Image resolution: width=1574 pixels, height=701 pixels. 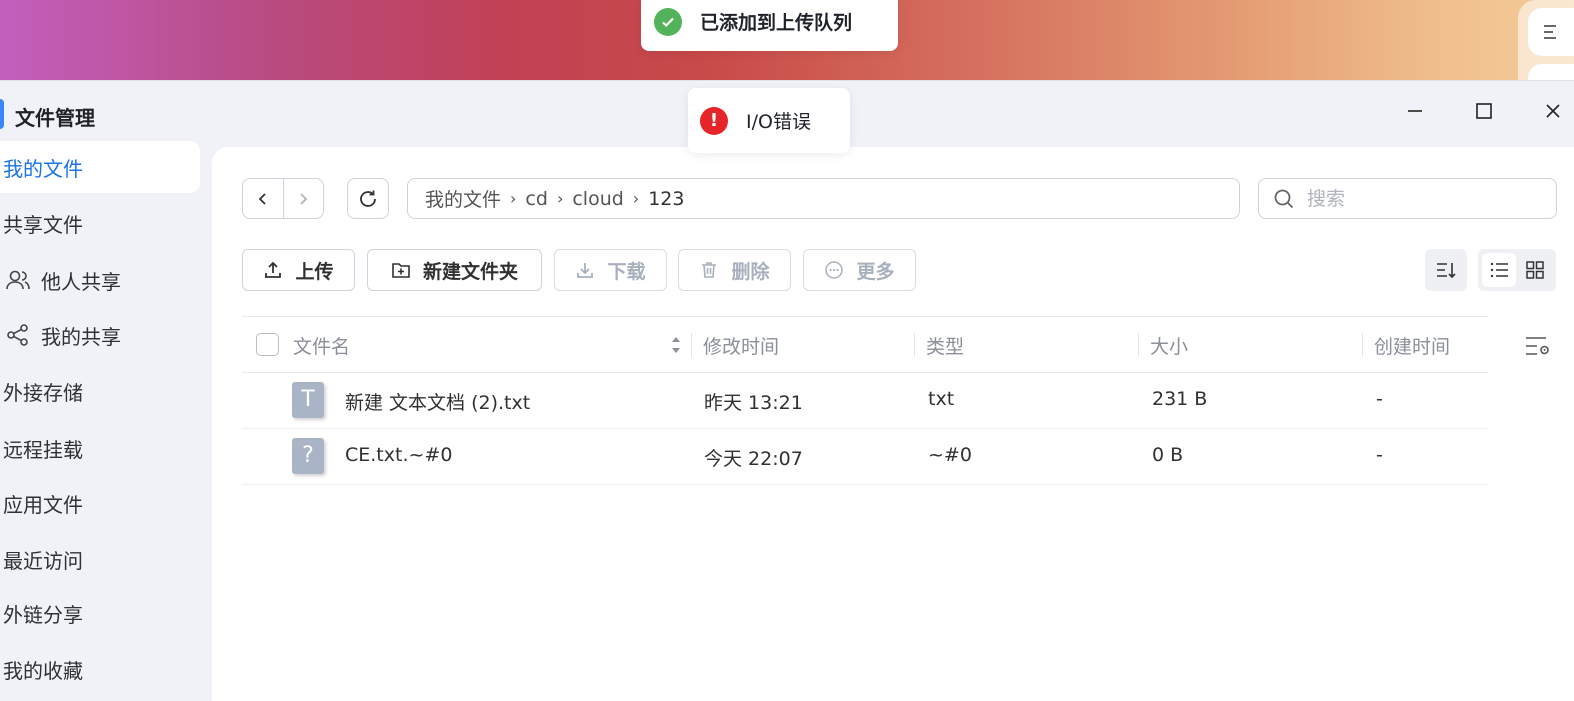 I want to click on sidebar-item-external-storage: 外接存储, so click(x=100, y=391).